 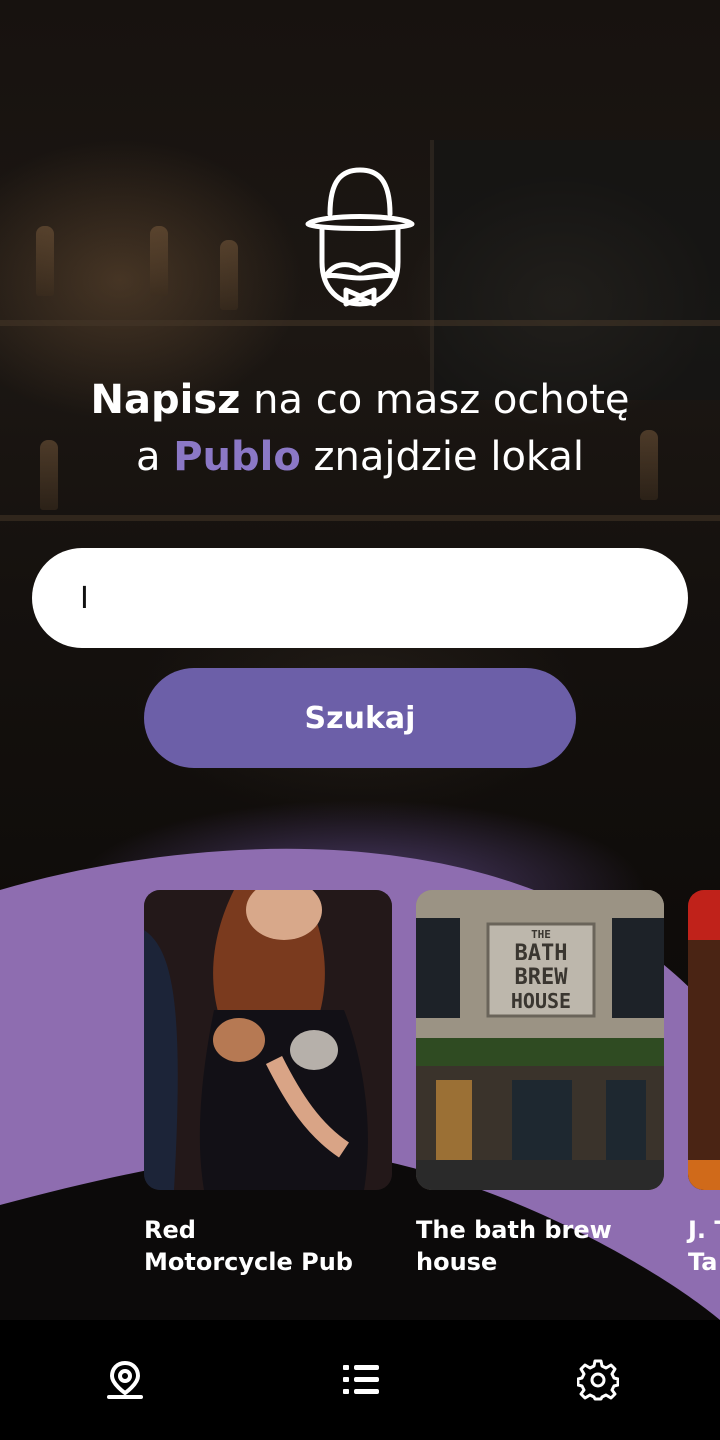 I want to click on list-icon, so click(x=361, y=1379).